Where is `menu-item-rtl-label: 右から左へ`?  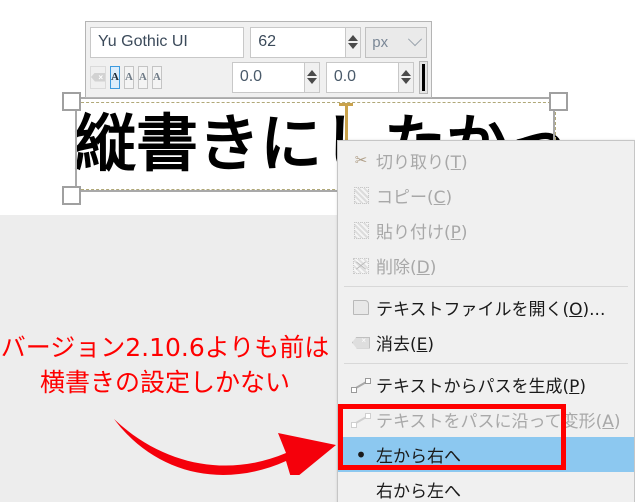 menu-item-rtl-label: 右から左へ is located at coordinates (418, 492).